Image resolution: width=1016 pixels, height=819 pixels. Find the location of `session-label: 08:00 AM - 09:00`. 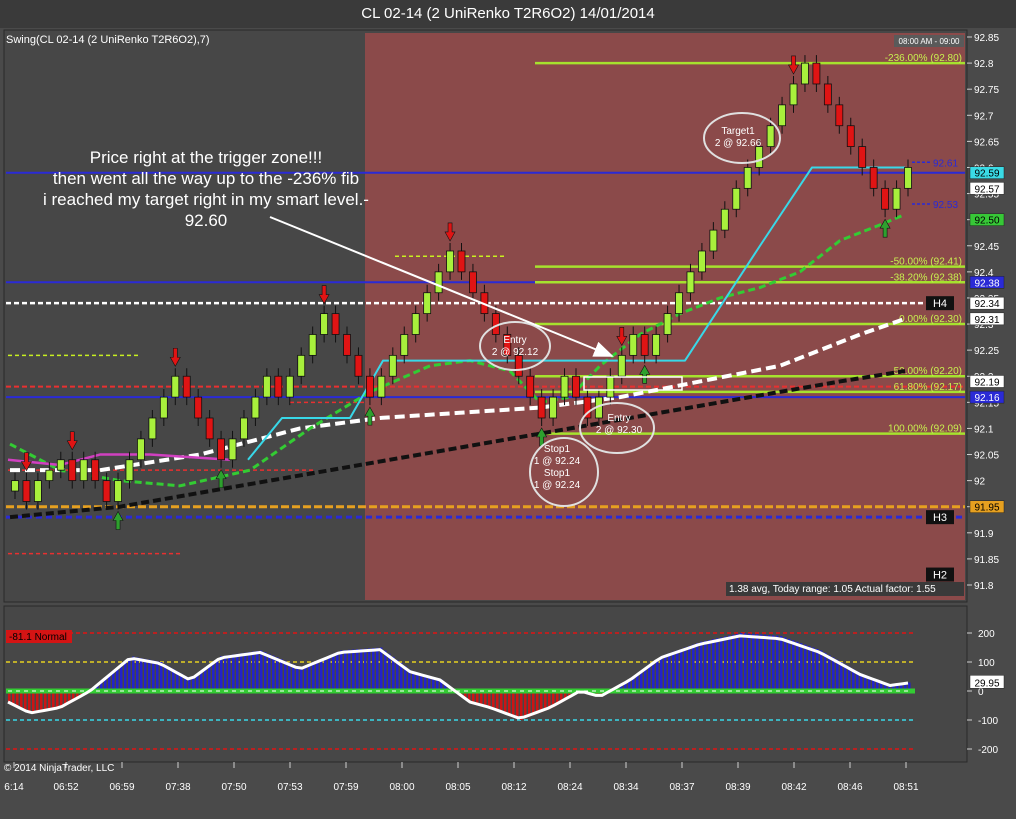

session-label: 08:00 AM - 09:00 is located at coordinates (929, 41).